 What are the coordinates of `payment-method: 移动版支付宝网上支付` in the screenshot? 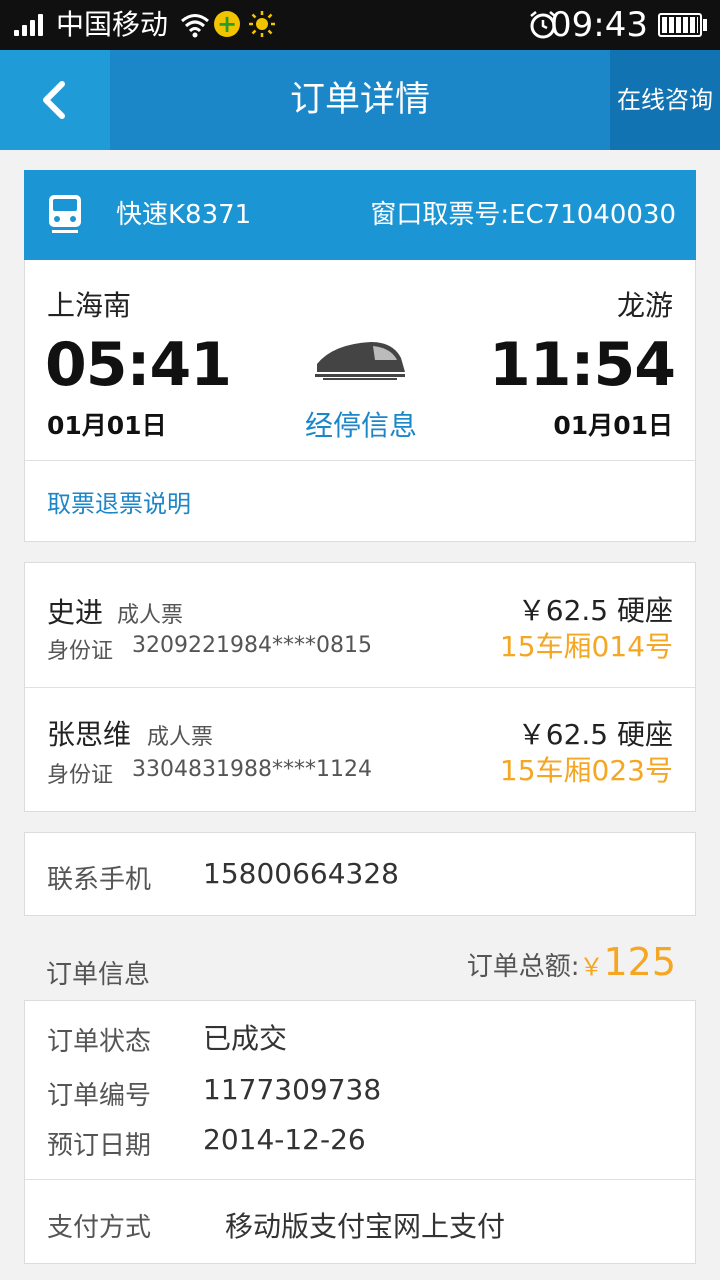 It's located at (365, 1226).